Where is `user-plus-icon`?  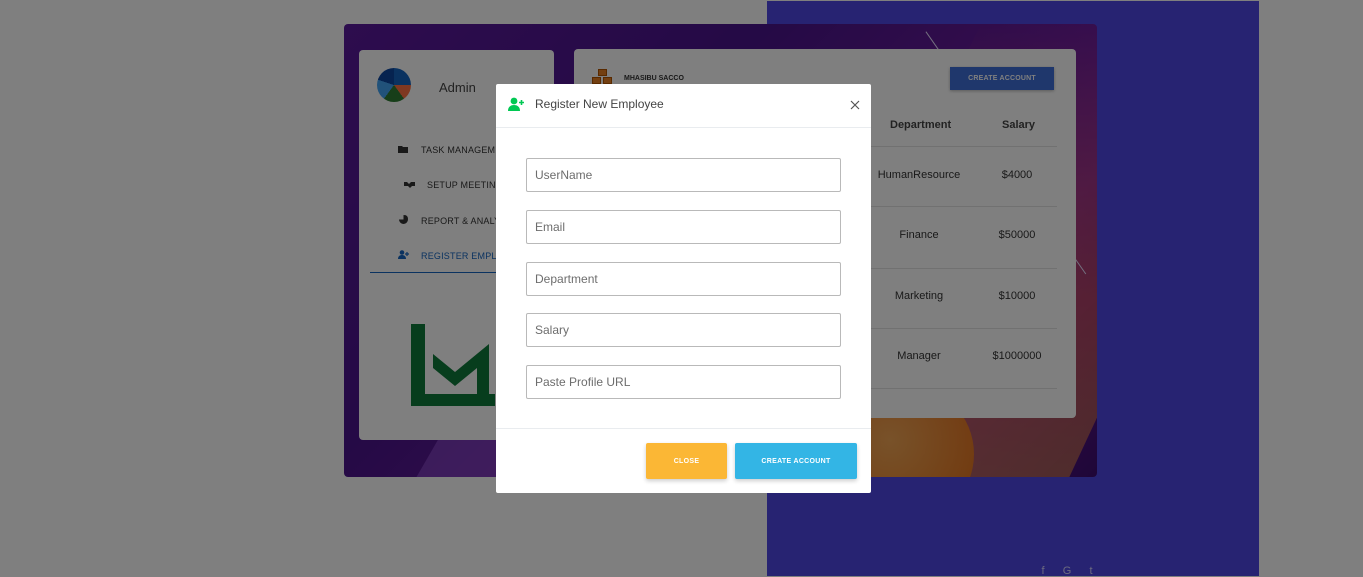
user-plus-icon is located at coordinates (516, 104).